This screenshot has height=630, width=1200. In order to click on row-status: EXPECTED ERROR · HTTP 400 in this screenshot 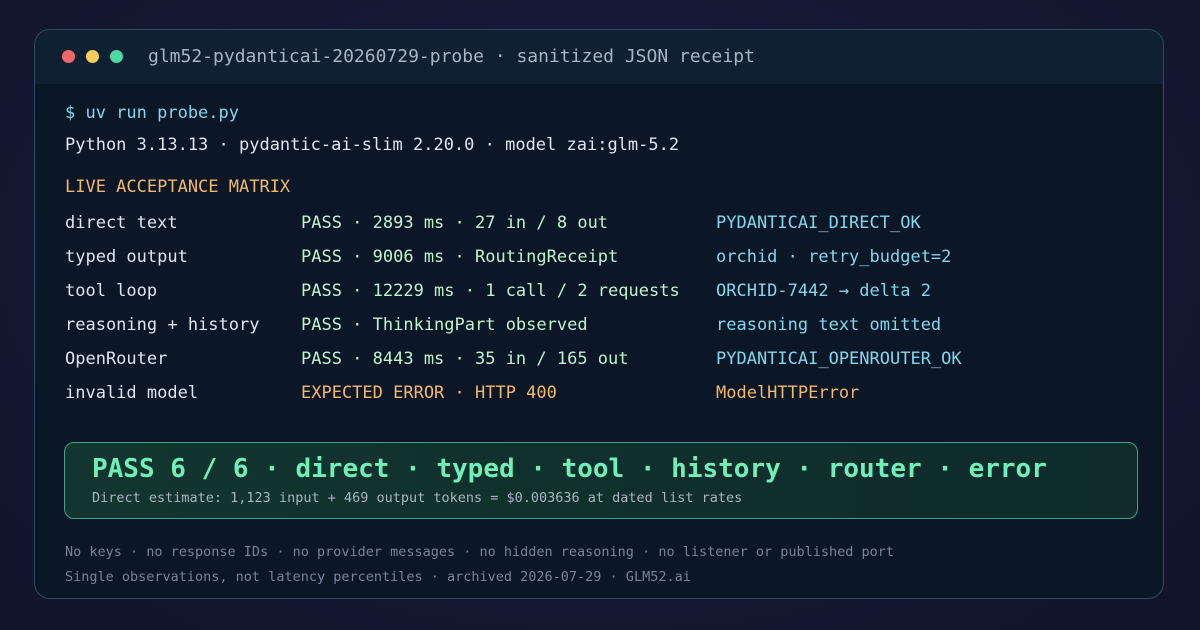, I will do `click(429, 393)`.